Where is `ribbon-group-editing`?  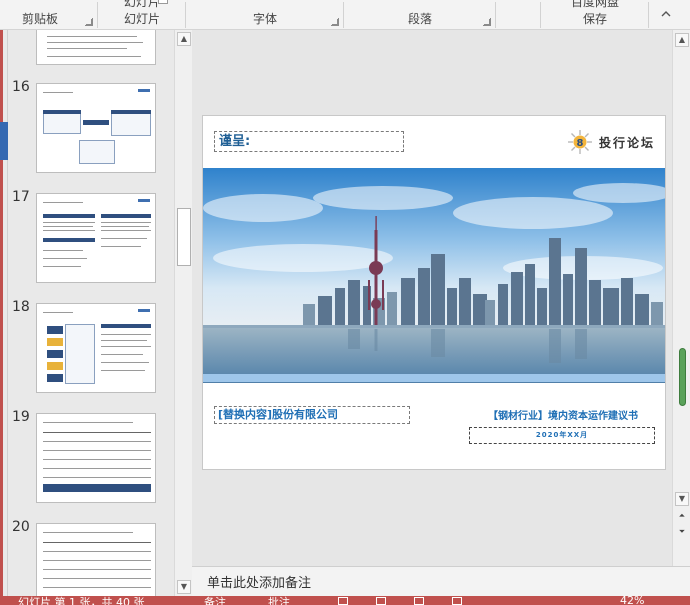 ribbon-group-editing is located at coordinates (518, 15).